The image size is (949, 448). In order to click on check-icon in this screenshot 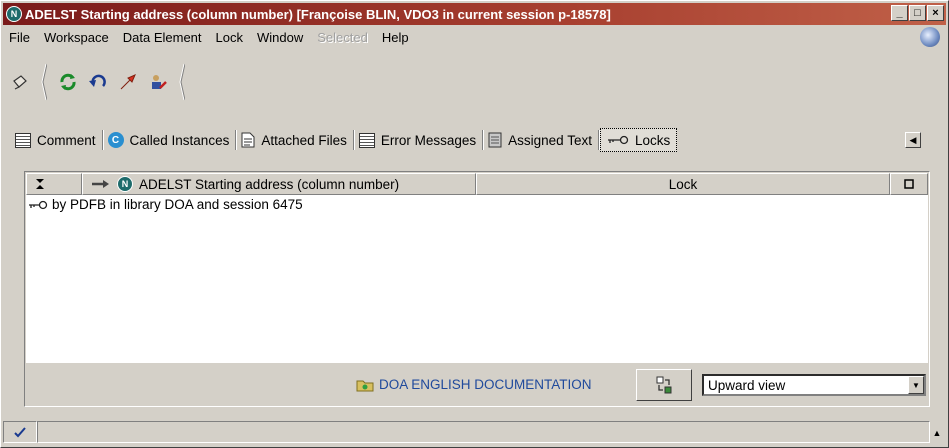, I will do `click(20, 432)`.